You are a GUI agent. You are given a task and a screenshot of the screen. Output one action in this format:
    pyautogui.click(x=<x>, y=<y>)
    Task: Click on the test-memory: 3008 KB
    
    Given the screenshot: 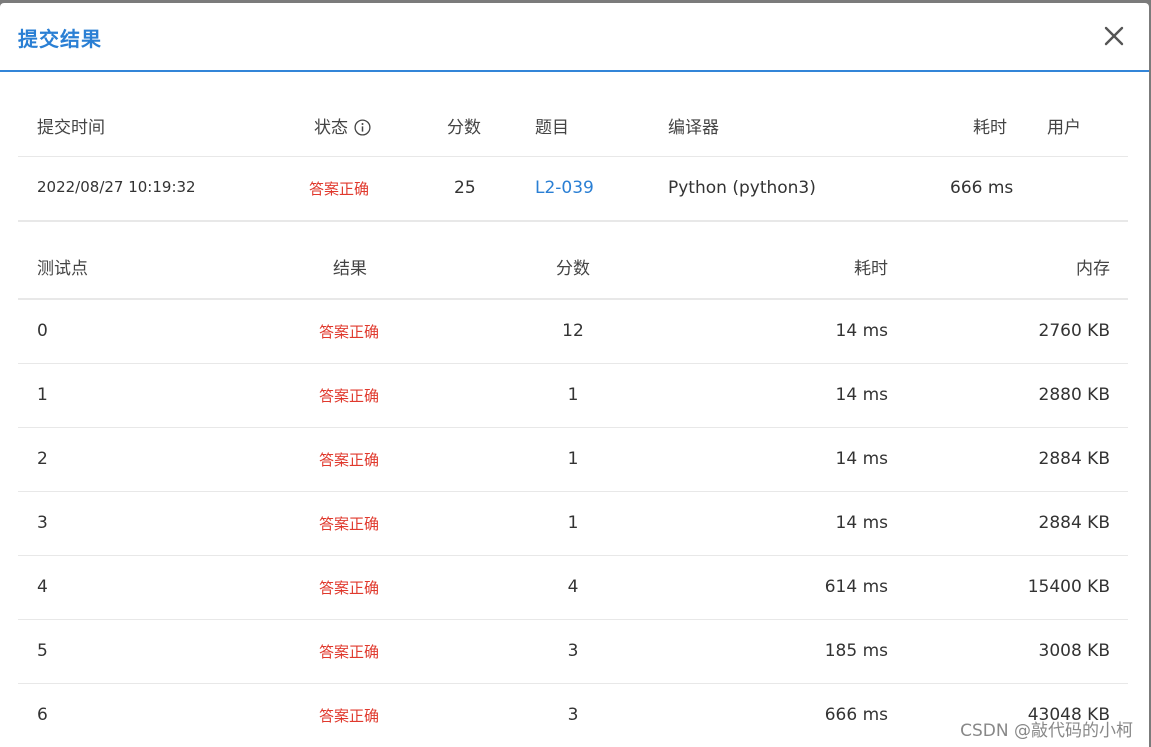 What is the action you would take?
    pyautogui.click(x=1074, y=651)
    